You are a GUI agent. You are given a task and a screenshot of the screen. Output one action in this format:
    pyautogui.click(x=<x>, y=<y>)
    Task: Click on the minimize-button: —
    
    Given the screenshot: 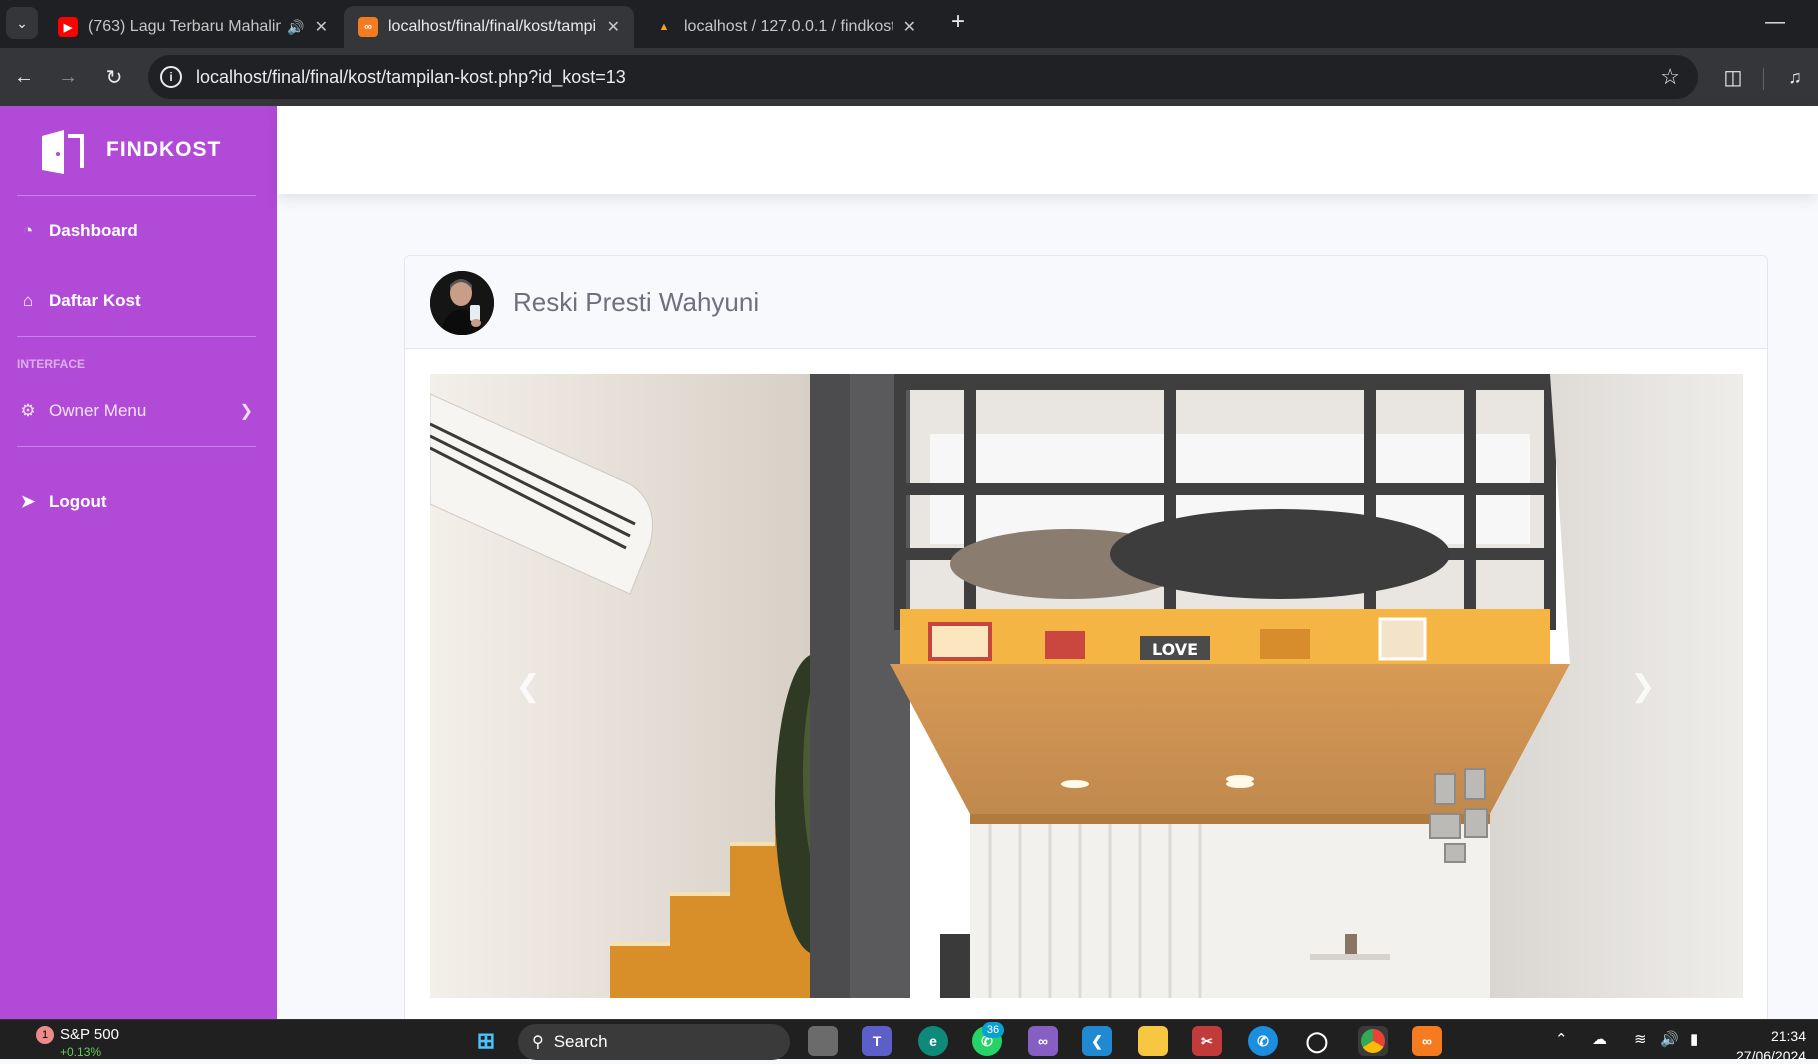 What is the action you would take?
    pyautogui.click(x=1775, y=22)
    